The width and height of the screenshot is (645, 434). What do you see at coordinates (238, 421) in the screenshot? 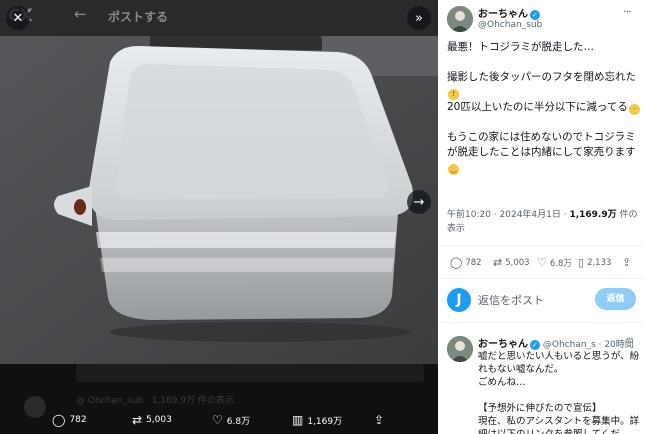
I see `media-like-count: 6.8万` at bounding box center [238, 421].